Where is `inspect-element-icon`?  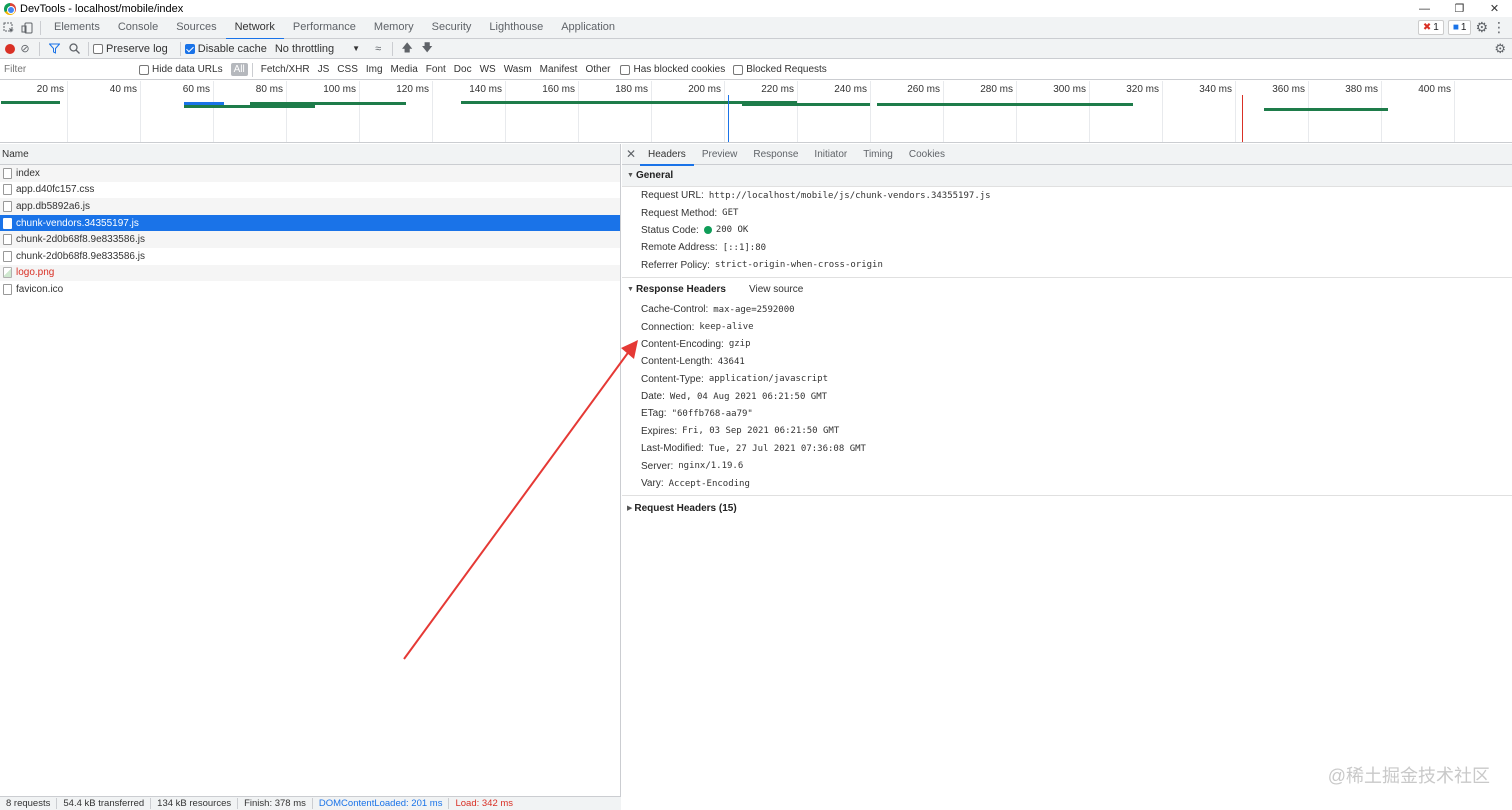 inspect-element-icon is located at coordinates (9, 28).